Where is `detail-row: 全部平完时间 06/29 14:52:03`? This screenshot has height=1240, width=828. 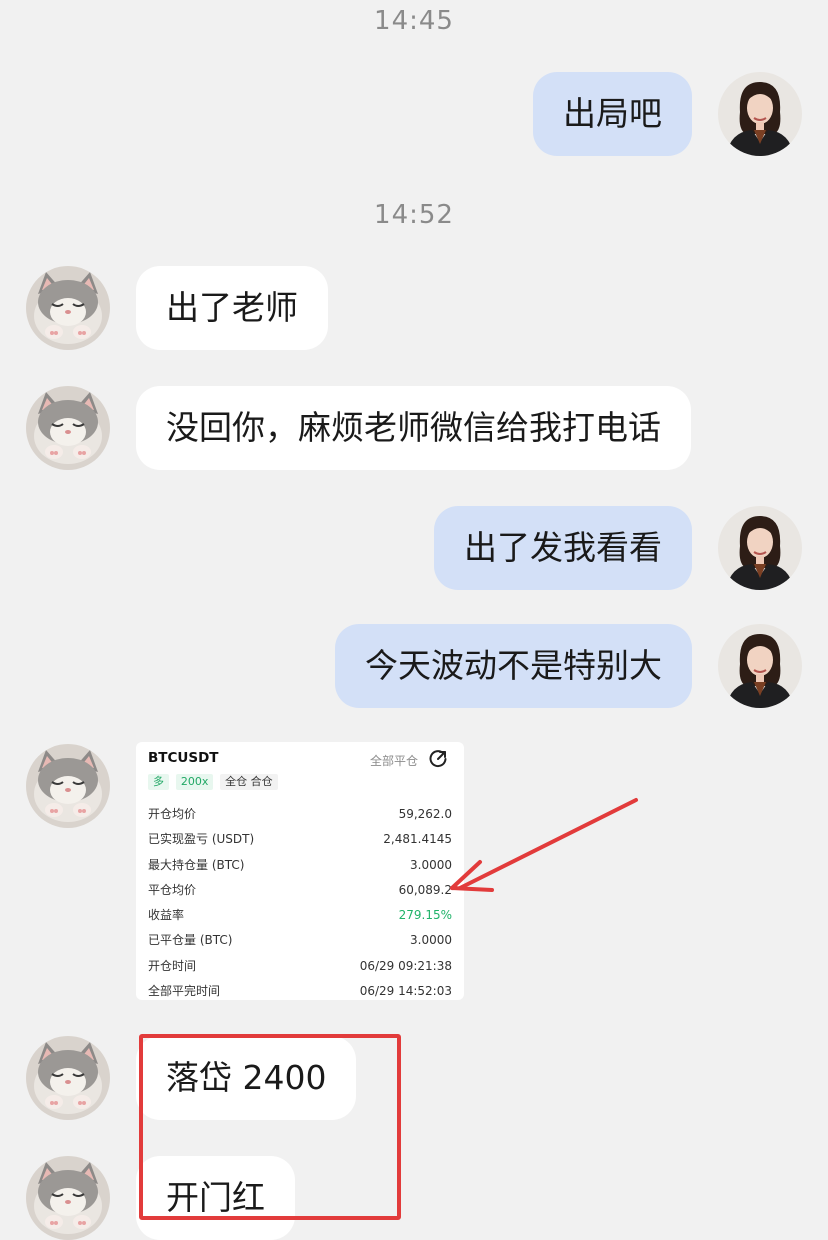 detail-row: 全部平完时间 06/29 14:52:03 is located at coordinates (300, 991).